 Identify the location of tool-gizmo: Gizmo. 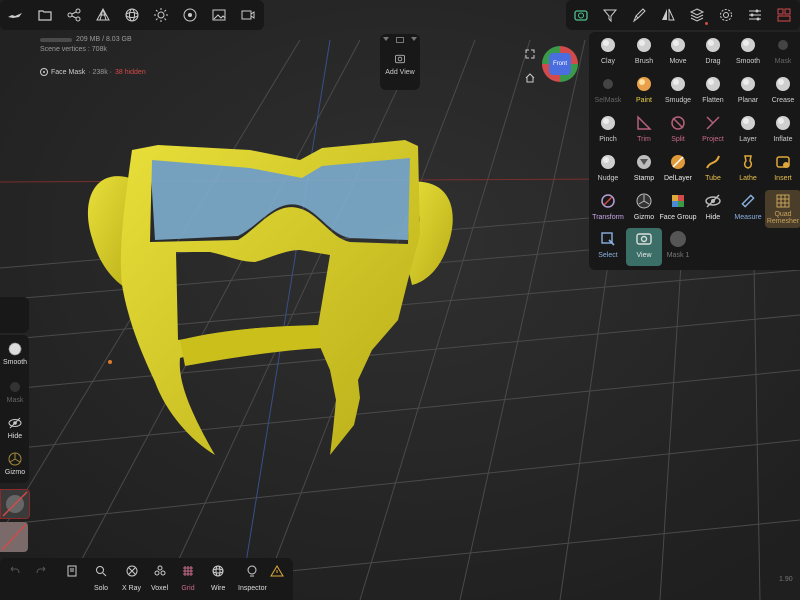
(644, 209).